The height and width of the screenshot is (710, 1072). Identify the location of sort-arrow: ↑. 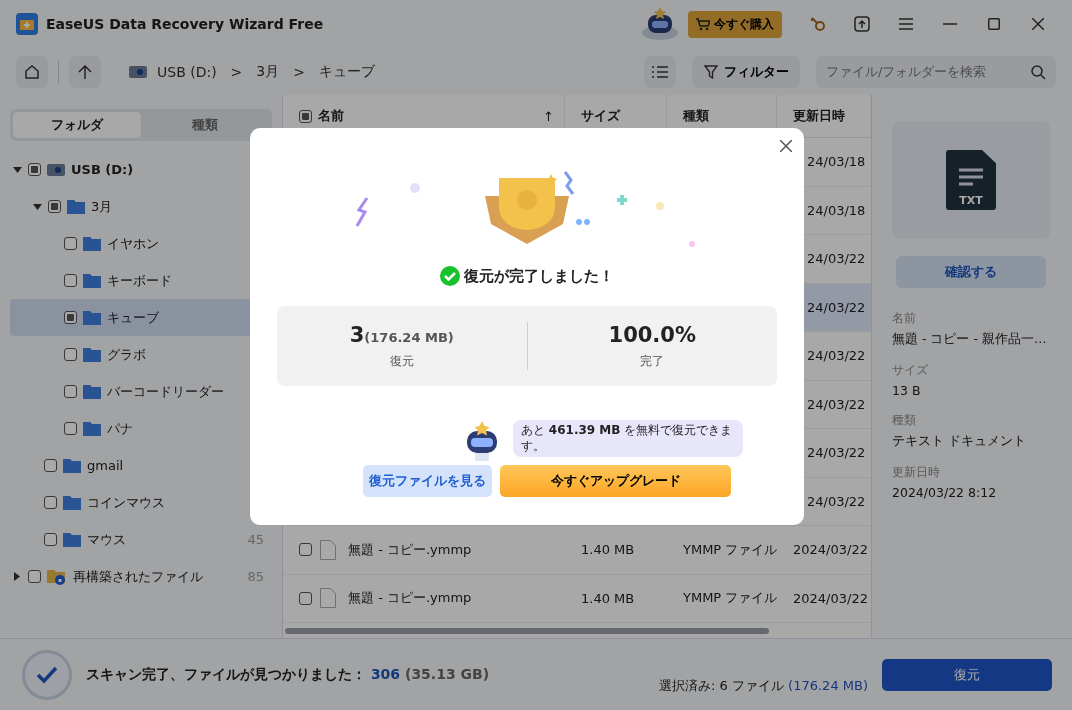
(548, 116).